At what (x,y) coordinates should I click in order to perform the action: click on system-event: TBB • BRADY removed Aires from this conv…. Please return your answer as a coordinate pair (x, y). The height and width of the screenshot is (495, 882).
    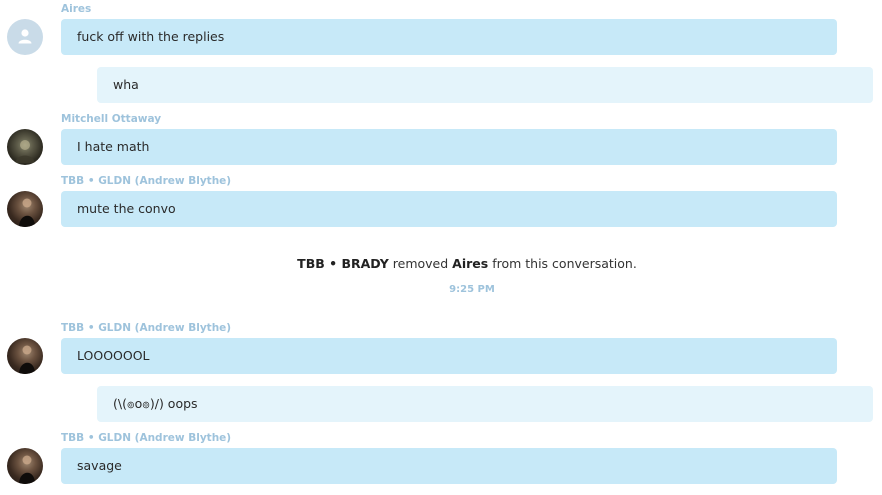
    Looking at the image, I should click on (441, 264).